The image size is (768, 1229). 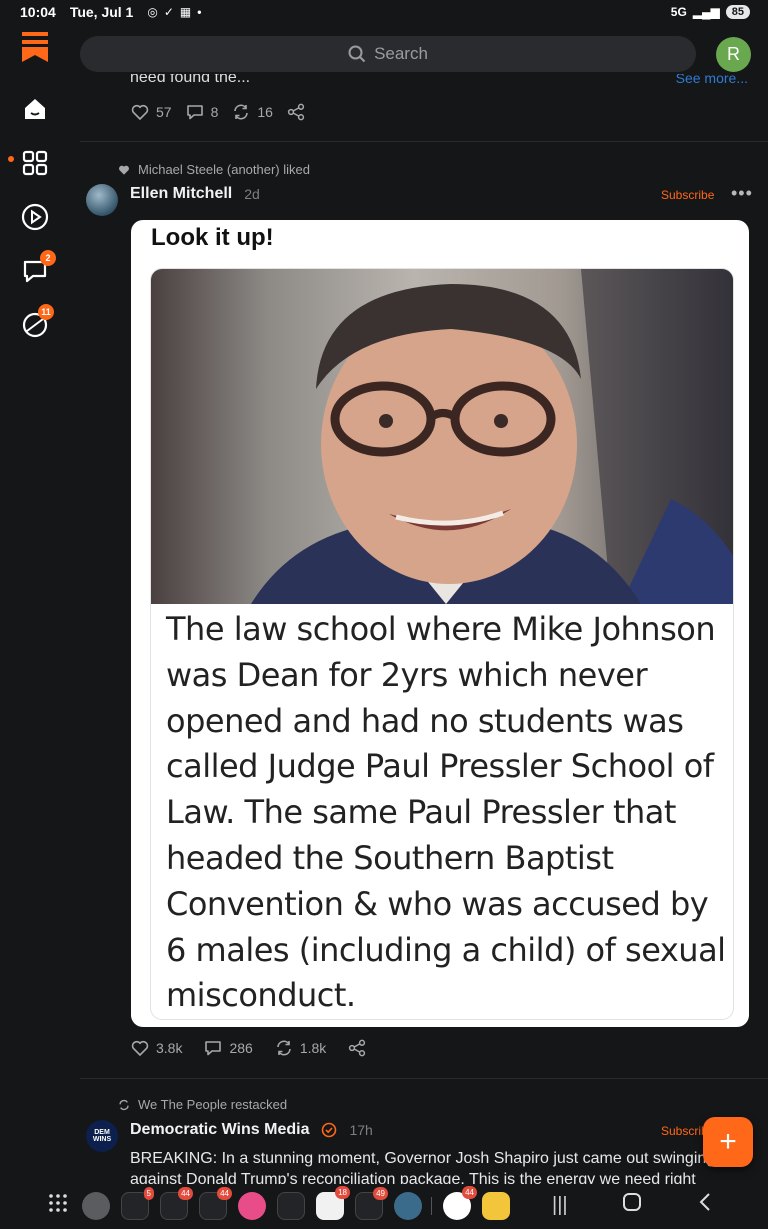 What do you see at coordinates (252, 1206) in the screenshot?
I see `gallery-app-icon` at bounding box center [252, 1206].